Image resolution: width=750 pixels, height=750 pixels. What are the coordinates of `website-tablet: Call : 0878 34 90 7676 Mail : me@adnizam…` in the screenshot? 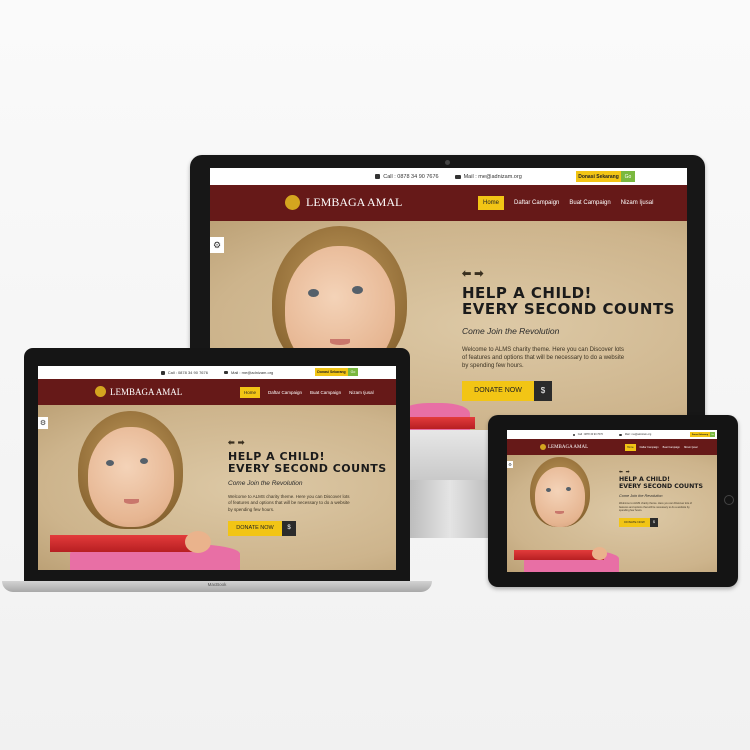 It's located at (612, 501).